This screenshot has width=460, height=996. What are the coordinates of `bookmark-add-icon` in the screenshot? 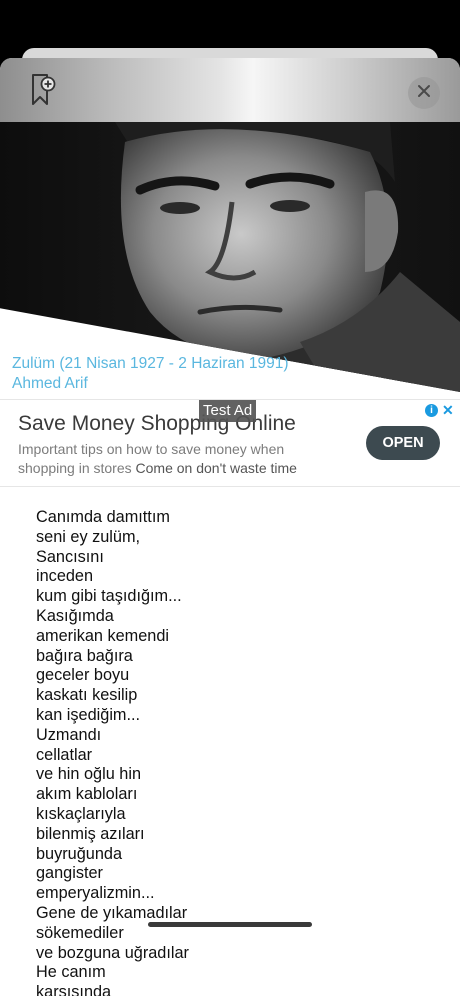 It's located at (42, 92).